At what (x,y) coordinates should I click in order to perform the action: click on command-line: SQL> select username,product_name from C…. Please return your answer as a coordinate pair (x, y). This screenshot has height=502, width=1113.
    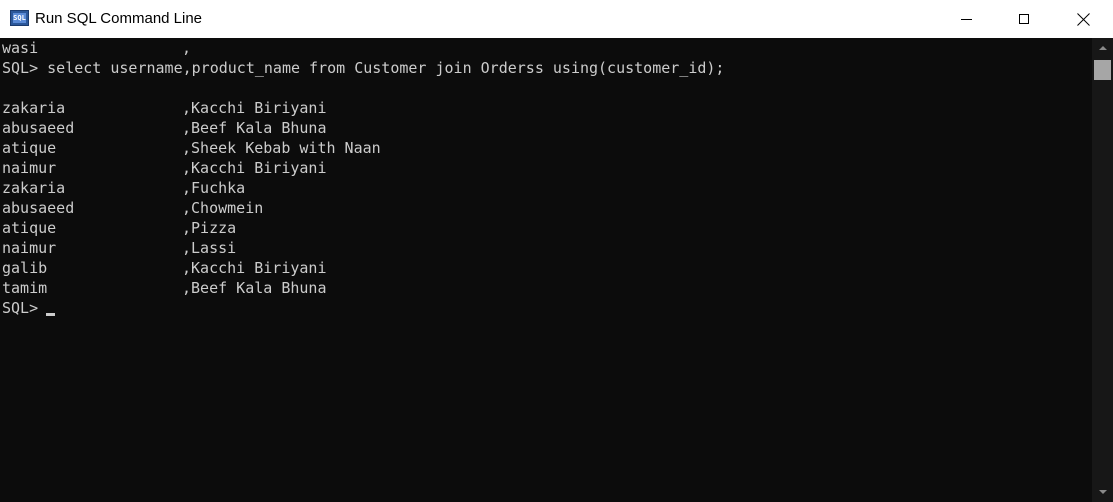
    Looking at the image, I should click on (363, 68).